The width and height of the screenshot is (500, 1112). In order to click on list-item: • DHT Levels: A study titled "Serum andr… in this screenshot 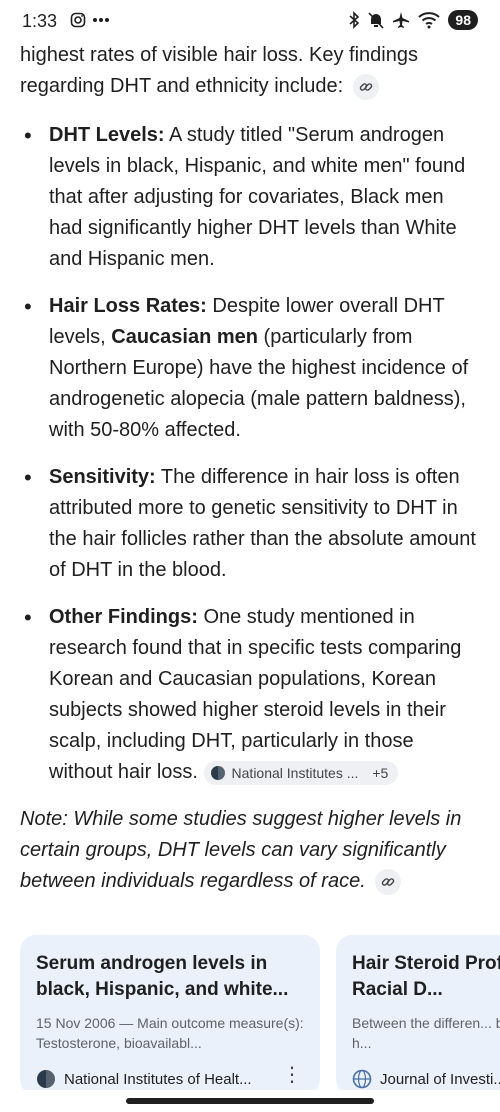, I will do `click(245, 196)`.